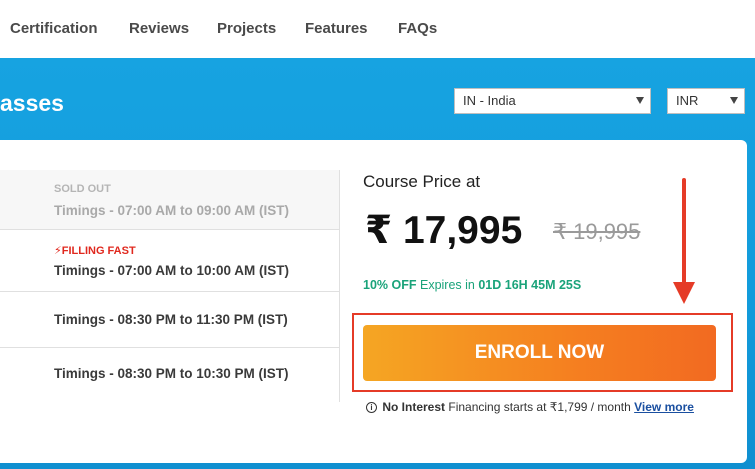 This screenshot has width=755, height=469. What do you see at coordinates (336, 28) in the screenshot?
I see `nav-features: Features` at bounding box center [336, 28].